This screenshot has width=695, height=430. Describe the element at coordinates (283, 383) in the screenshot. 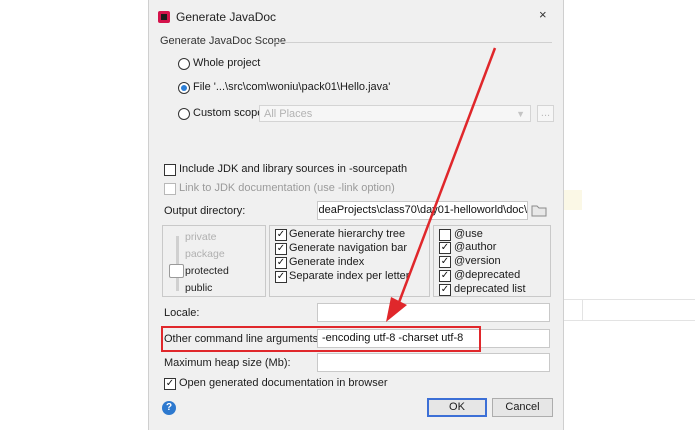

I see `open-browser-label: Open generated documentation in browser` at that location.